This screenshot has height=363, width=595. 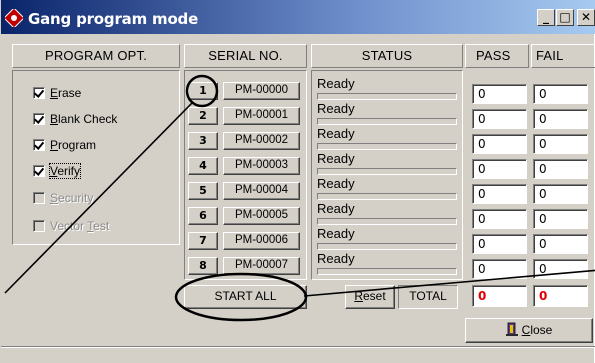 I want to click on site-2-status: Ready, so click(x=387, y=113).